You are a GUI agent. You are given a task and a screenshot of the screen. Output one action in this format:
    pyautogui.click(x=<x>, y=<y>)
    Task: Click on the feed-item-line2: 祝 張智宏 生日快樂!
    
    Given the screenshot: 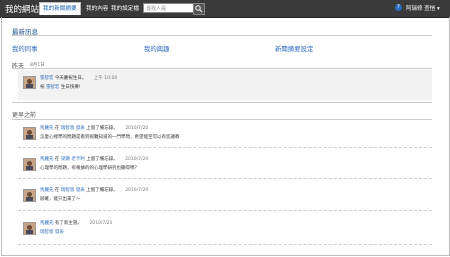 What is the action you would take?
    pyautogui.click(x=60, y=87)
    